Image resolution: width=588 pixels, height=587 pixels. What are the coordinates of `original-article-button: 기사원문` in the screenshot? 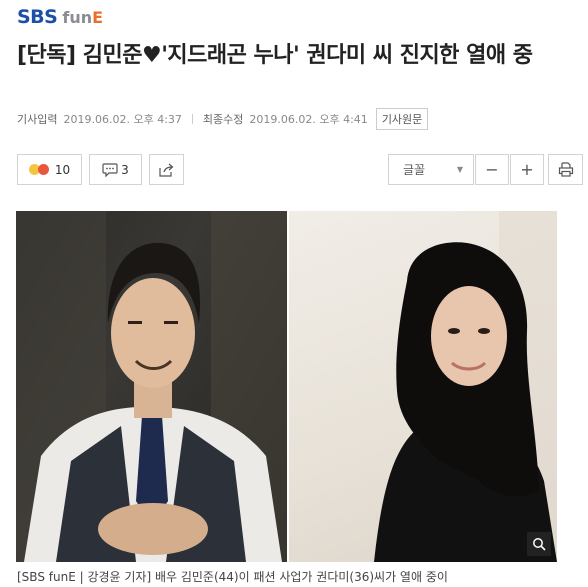 It's located at (402, 119).